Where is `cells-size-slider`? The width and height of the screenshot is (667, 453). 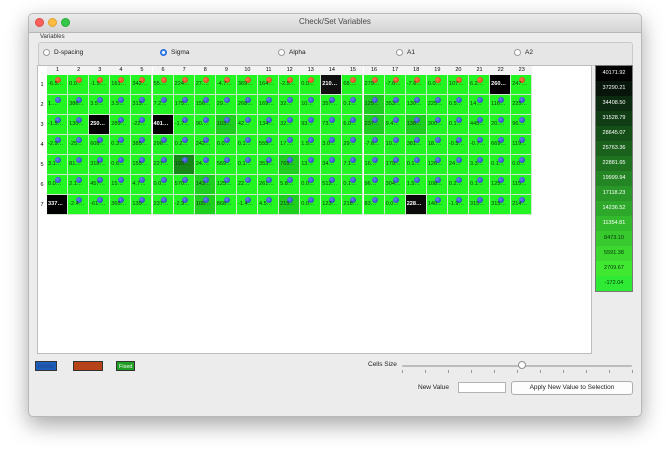 cells-size-slider is located at coordinates (517, 366).